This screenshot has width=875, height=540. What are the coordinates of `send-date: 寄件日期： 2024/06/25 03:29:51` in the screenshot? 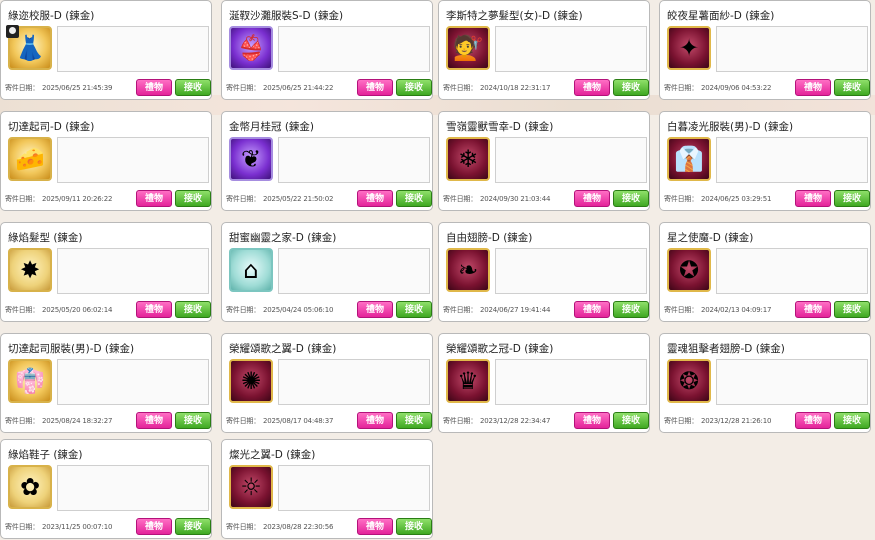 It's located at (717, 199).